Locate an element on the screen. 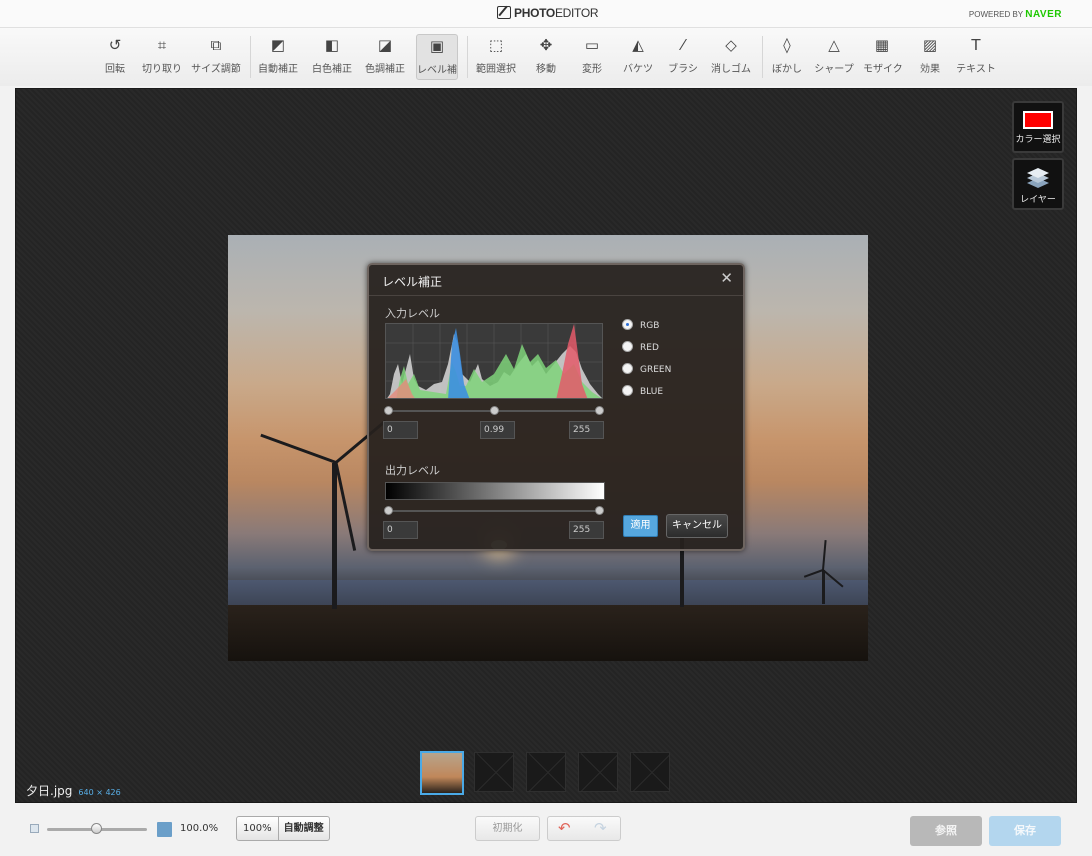 The image size is (1092, 856). mosaic-icon: ▦ is located at coordinates (882, 45).